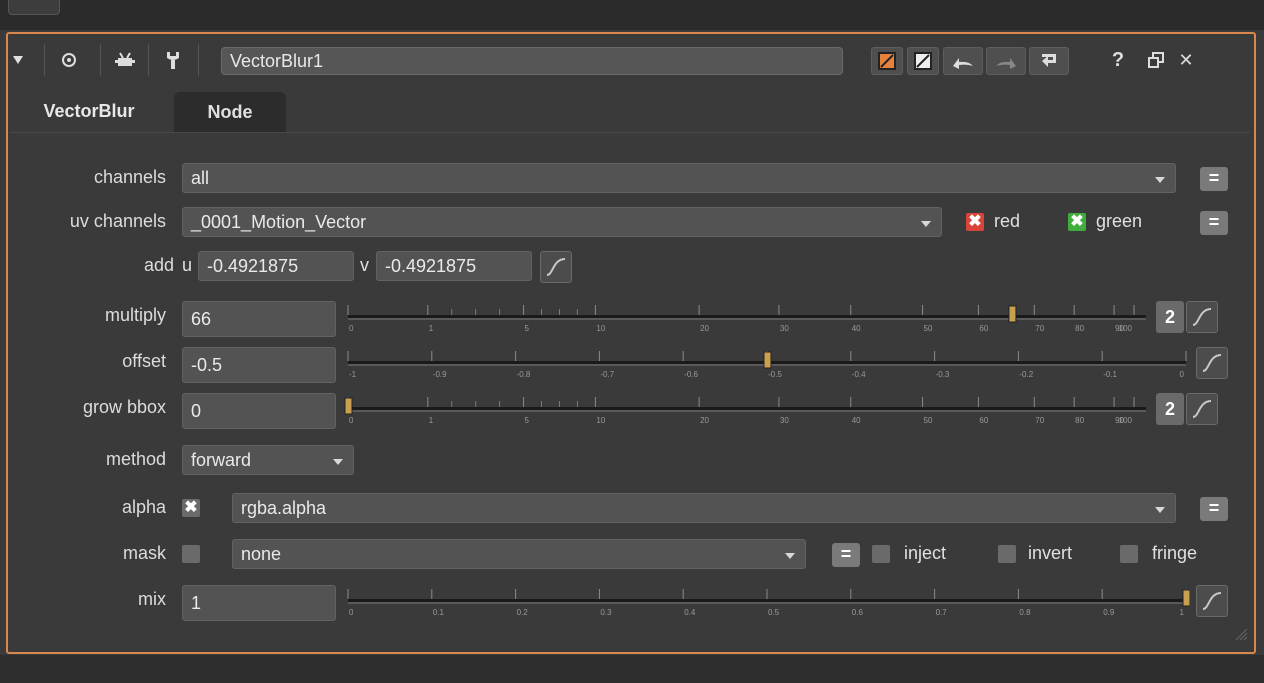  I want to click on green-checkbox: ✖, so click(1077, 222).